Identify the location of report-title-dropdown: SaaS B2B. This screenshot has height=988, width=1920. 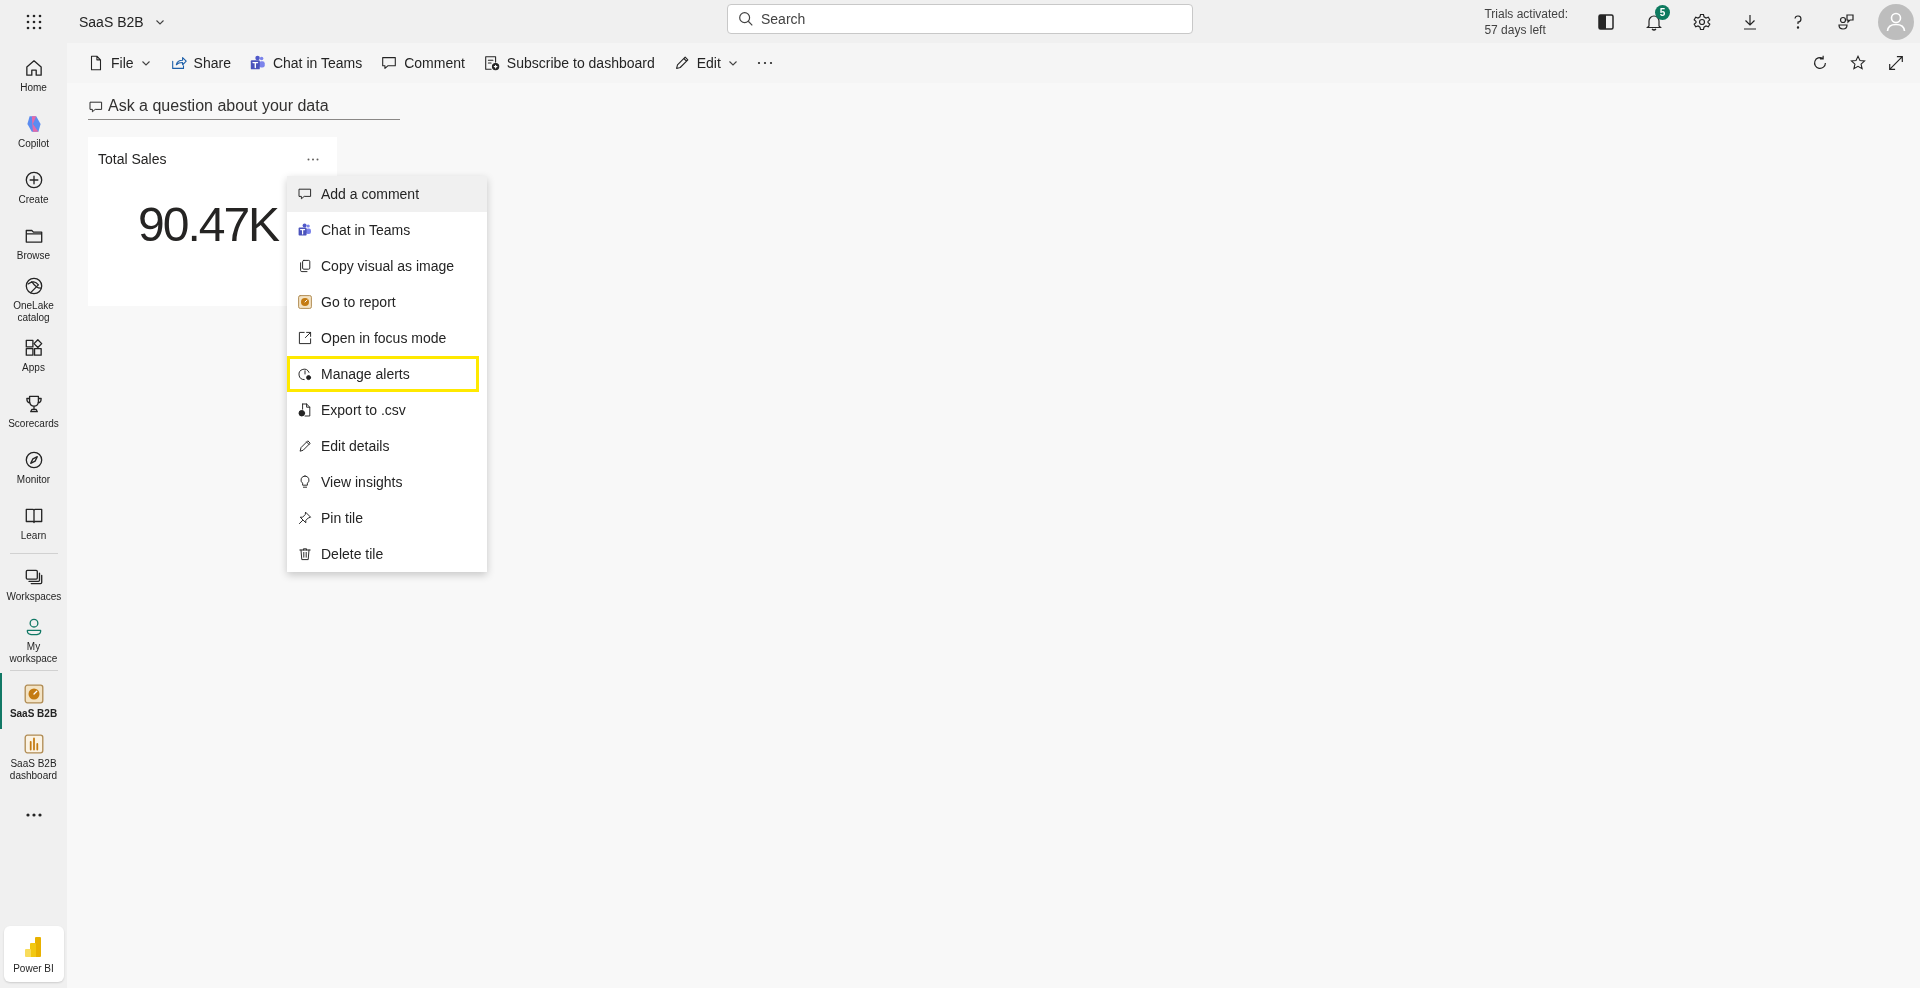
(122, 21).